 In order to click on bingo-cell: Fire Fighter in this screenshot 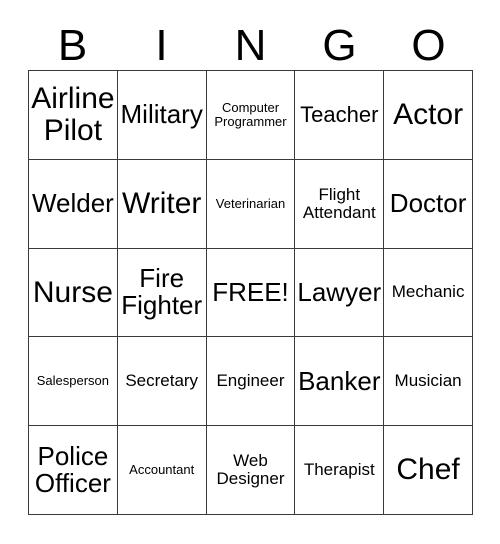, I will do `click(162, 293)`.